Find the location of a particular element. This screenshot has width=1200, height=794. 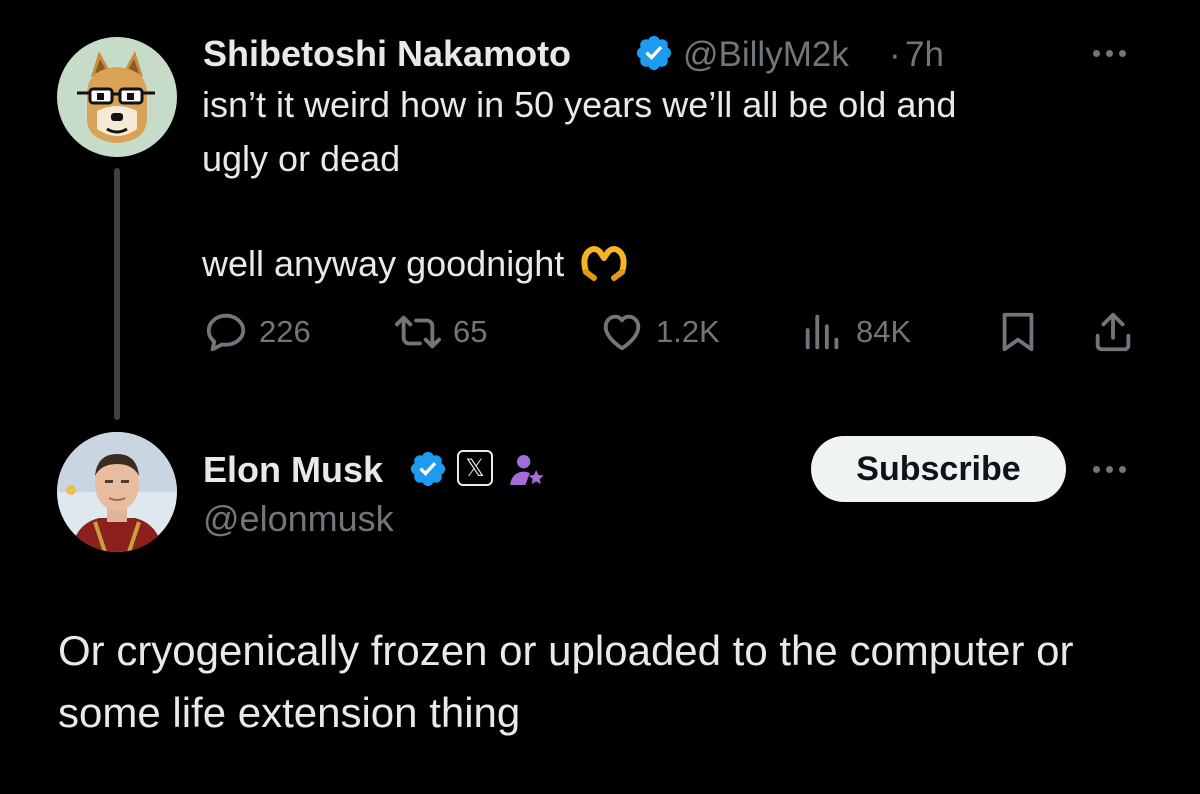

tweet-text-line-2: ugly or dead is located at coordinates (301, 158).